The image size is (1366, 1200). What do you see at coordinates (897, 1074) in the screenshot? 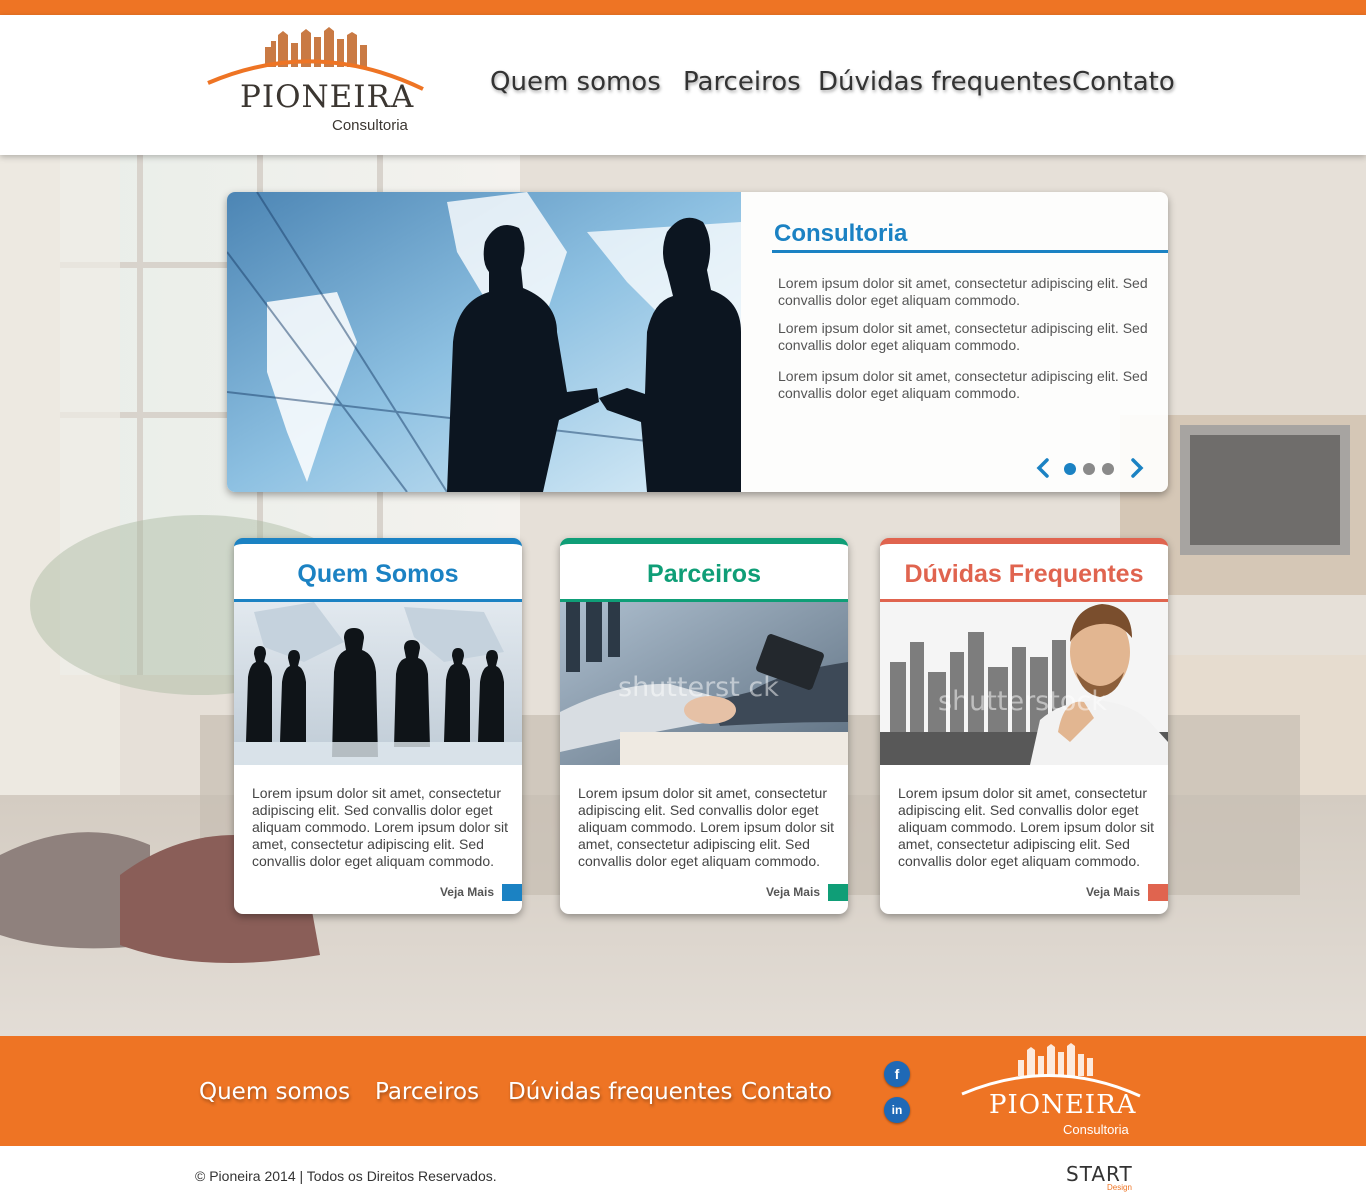
I see `facebook-icon: f` at bounding box center [897, 1074].